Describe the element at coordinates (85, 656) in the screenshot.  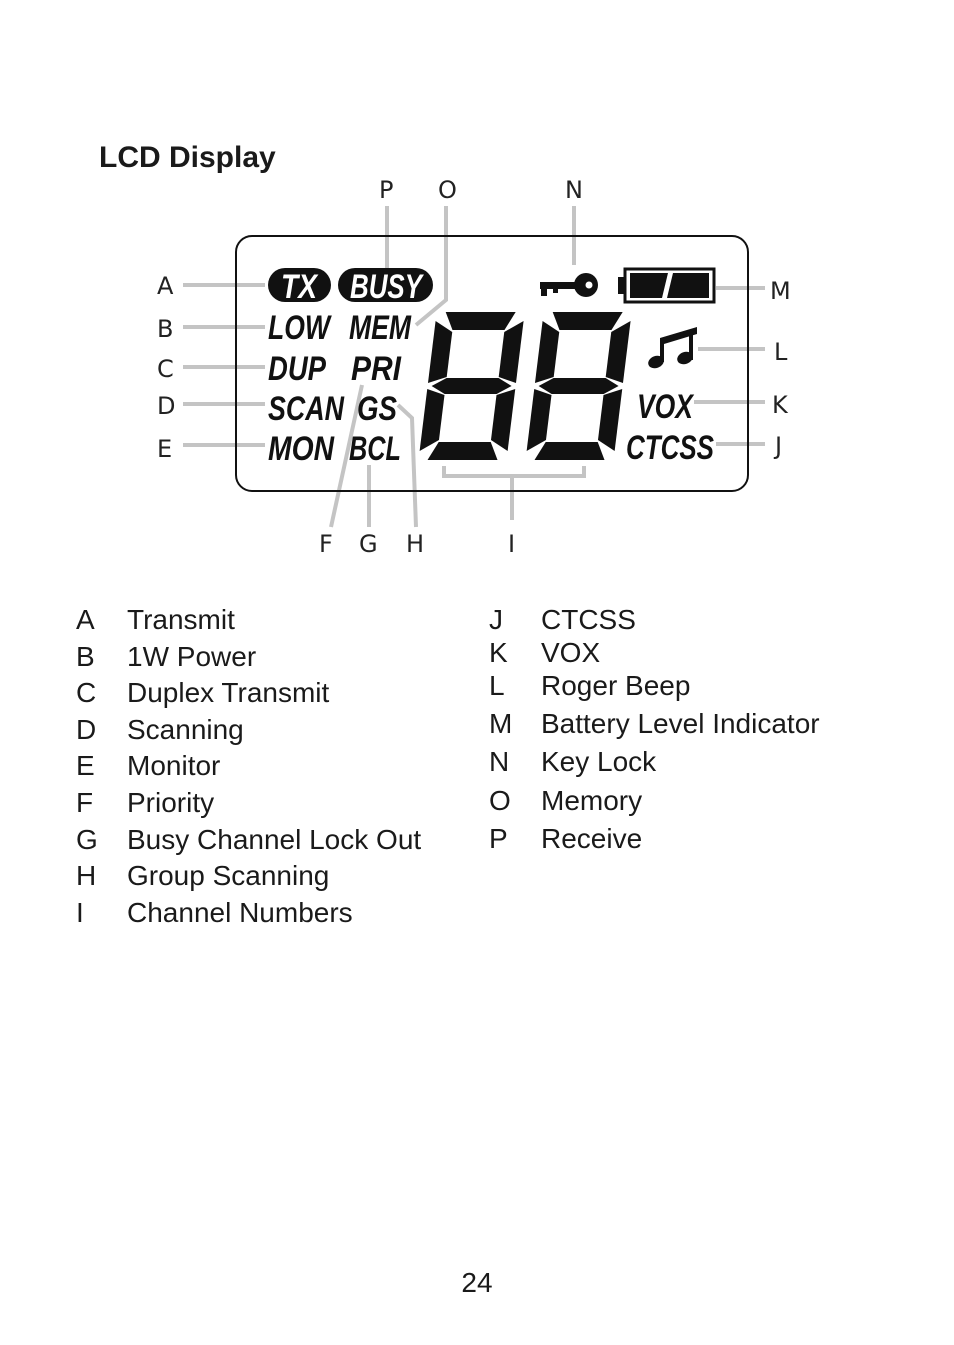
I see `legend-letter: B` at that location.